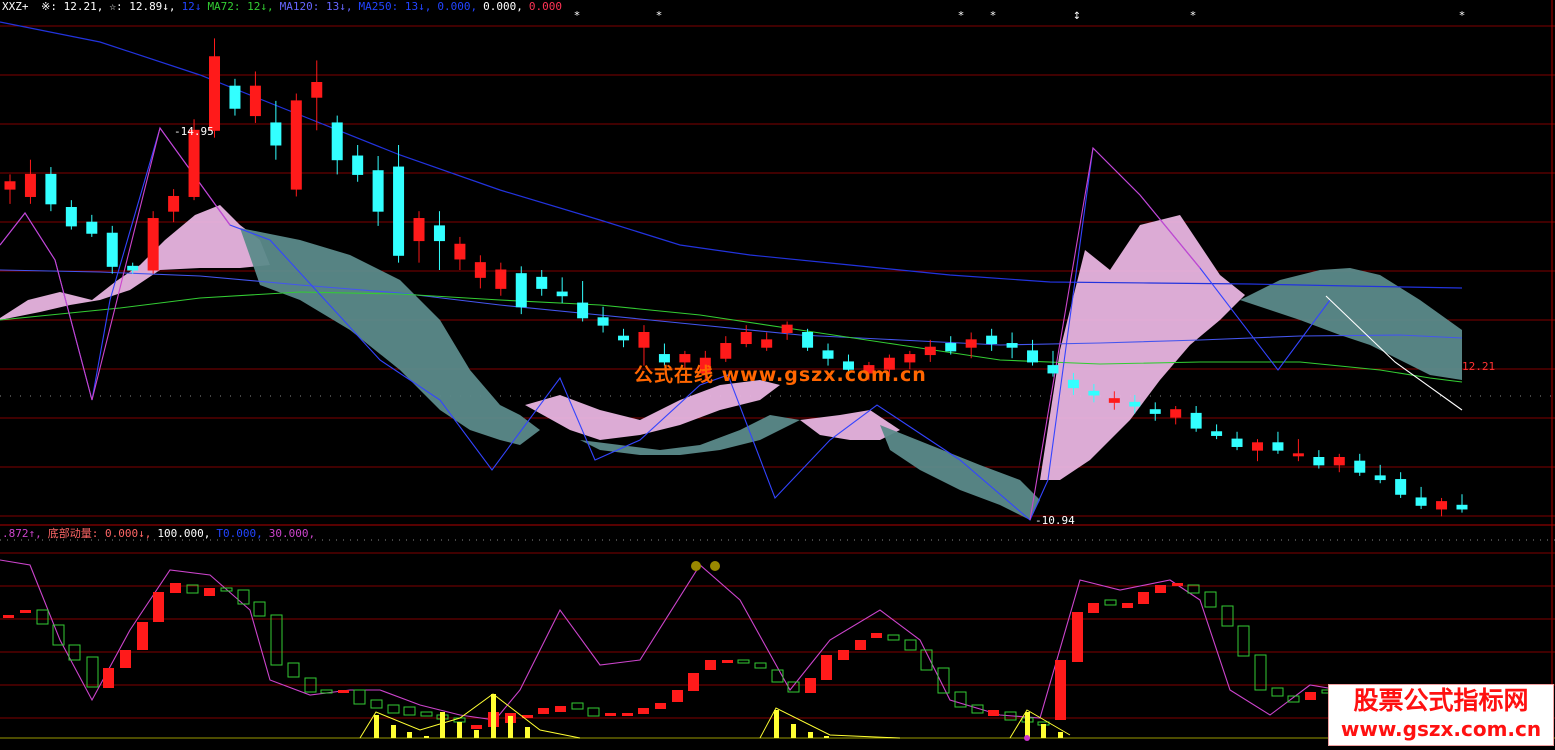 The image size is (1555, 750). Describe the element at coordinates (194, 131) in the screenshot. I see `high-label: -14.95` at that location.